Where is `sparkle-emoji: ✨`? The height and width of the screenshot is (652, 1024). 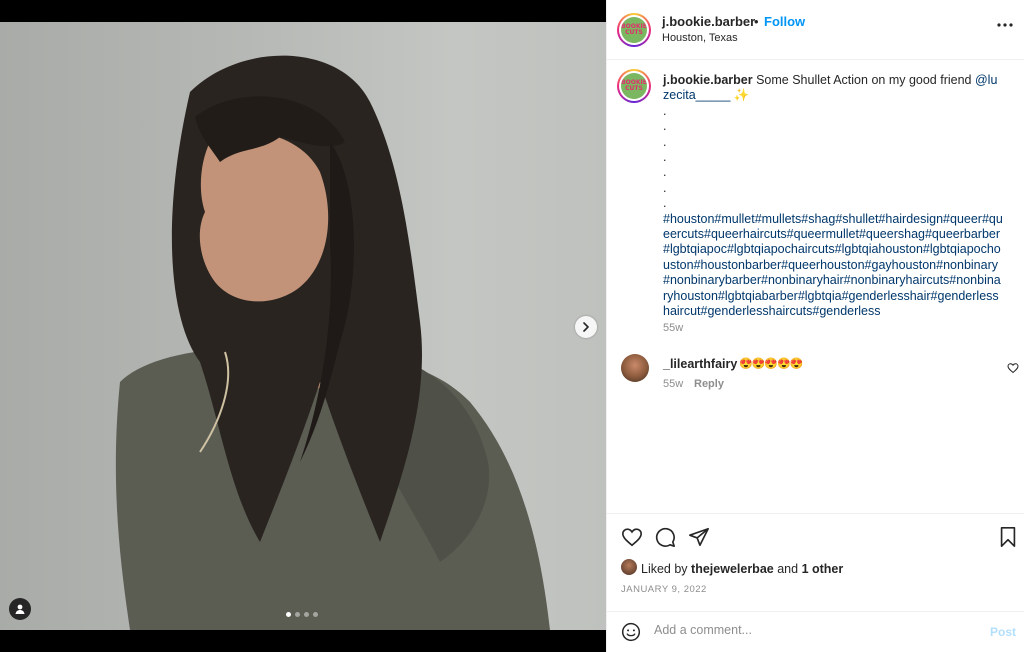
sparkle-emoji: ✨ is located at coordinates (741, 95).